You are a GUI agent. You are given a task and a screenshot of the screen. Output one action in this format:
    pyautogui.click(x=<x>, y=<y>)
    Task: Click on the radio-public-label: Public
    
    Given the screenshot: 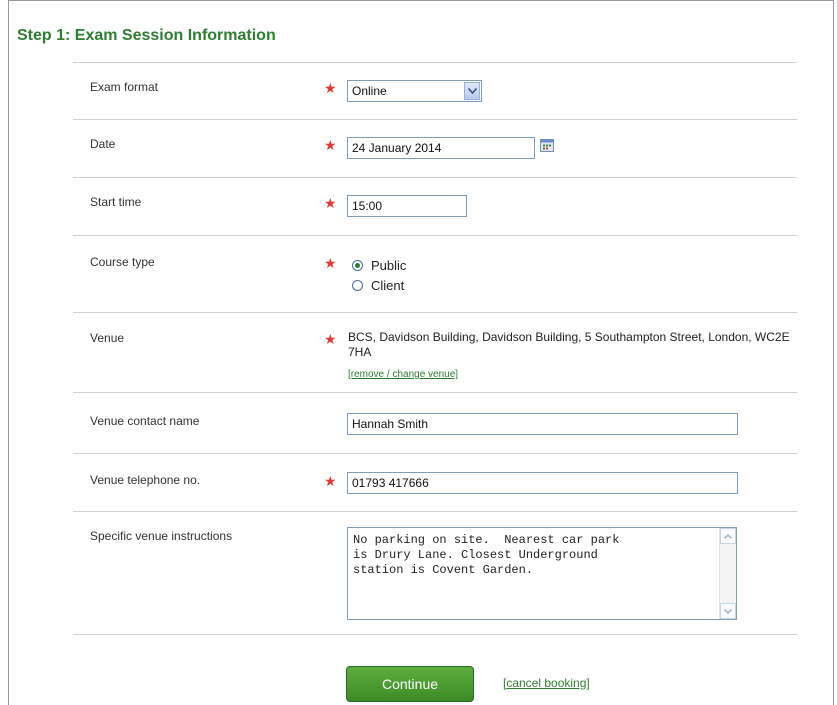 What is the action you would take?
    pyautogui.click(x=389, y=265)
    